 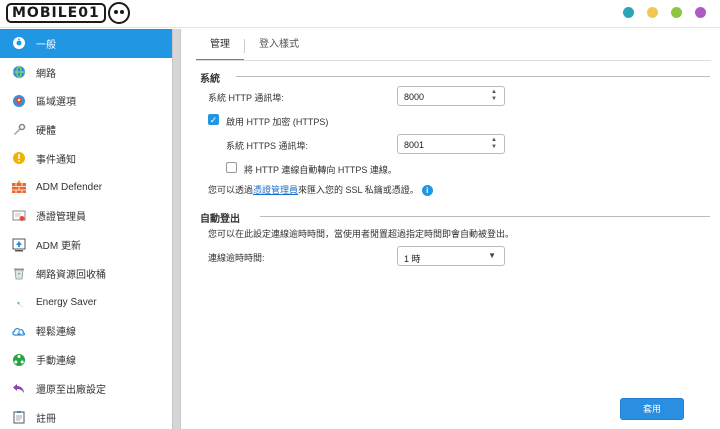 What do you see at coordinates (19, 331) in the screenshot?
I see `cloud-connect-icon` at bounding box center [19, 331].